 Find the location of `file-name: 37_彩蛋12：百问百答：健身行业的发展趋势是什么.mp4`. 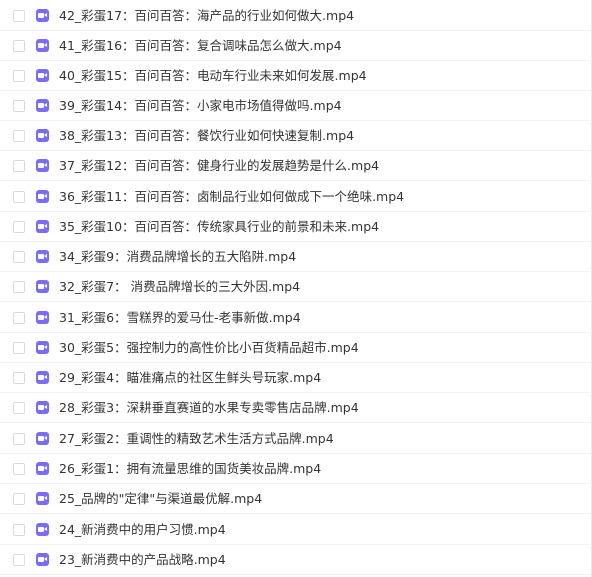

file-name: 37_彩蛋12：百问百答：健身行业的发展趋势是什么.mp4 is located at coordinates (219, 166).